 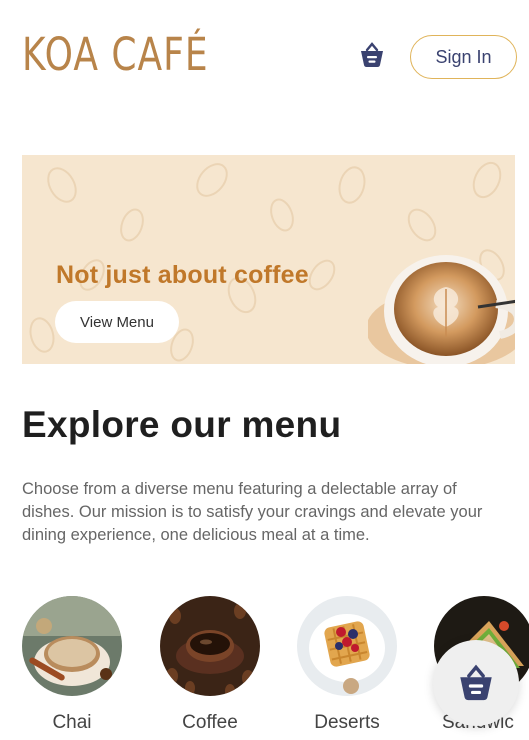 What do you see at coordinates (347, 646) in the screenshot?
I see `deserts-image` at bounding box center [347, 646].